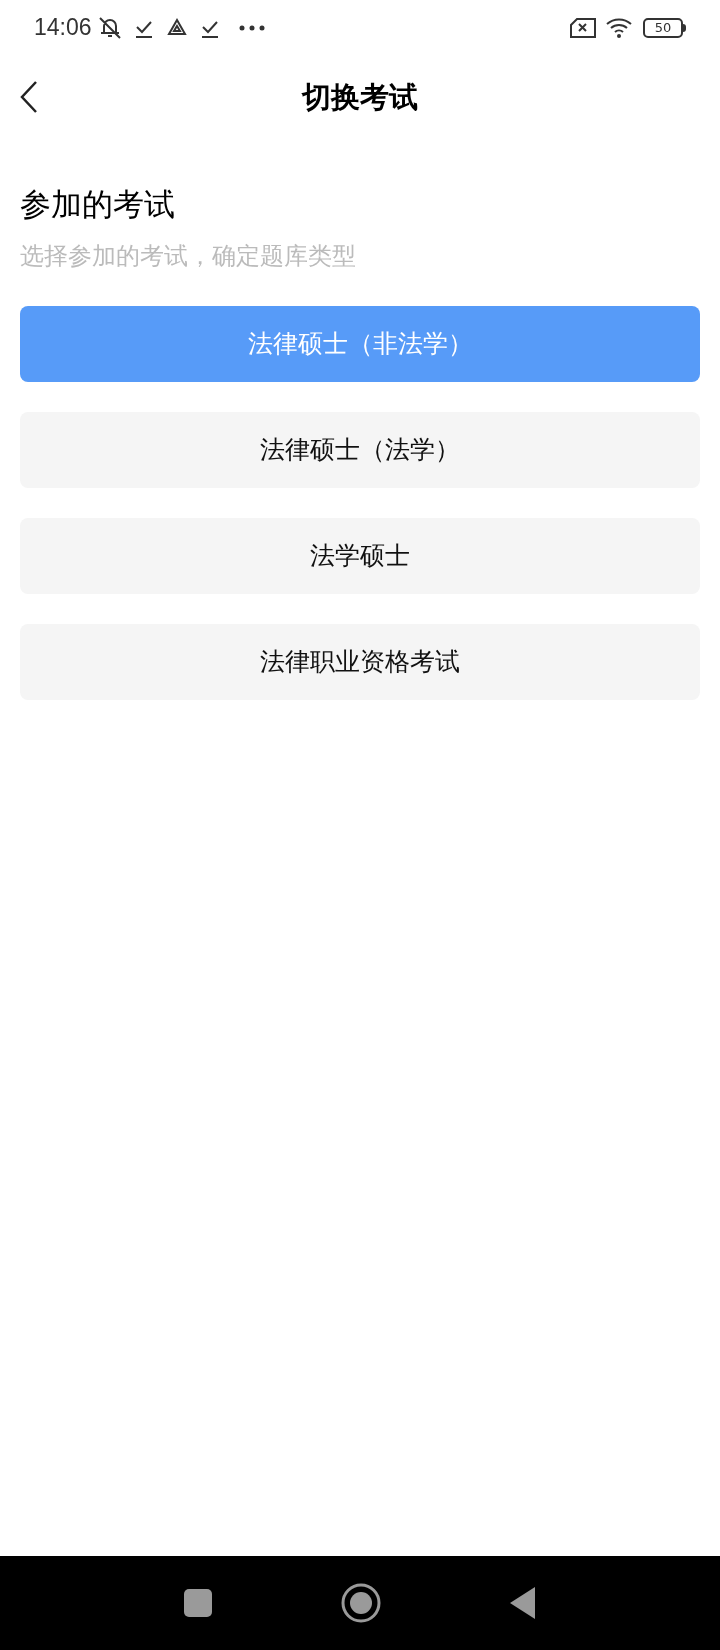 The width and height of the screenshot is (720, 1650). I want to click on exam-option: 法学硕士, so click(360, 555).